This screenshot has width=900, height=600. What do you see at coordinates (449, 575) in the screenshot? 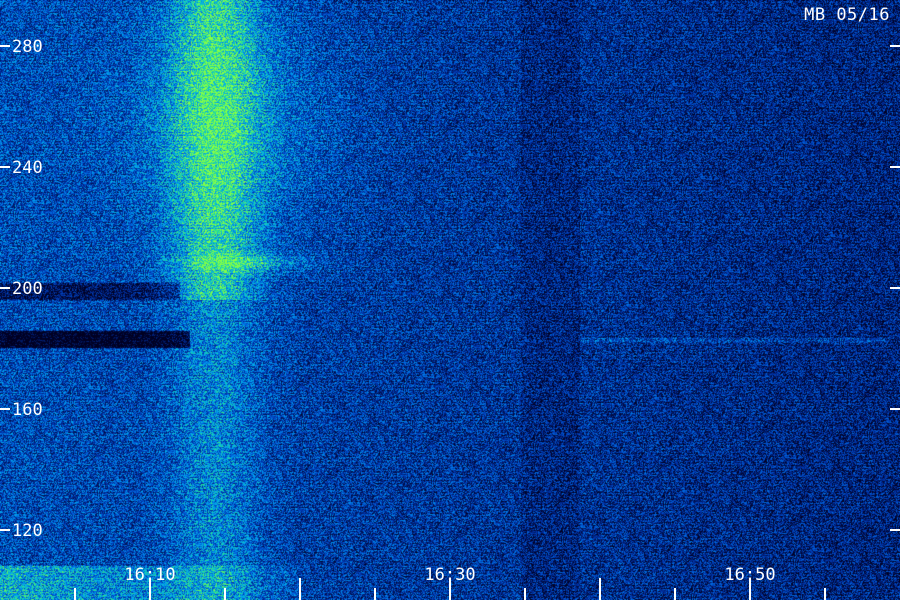
I see `x-tick-label: 16:30` at bounding box center [449, 575].